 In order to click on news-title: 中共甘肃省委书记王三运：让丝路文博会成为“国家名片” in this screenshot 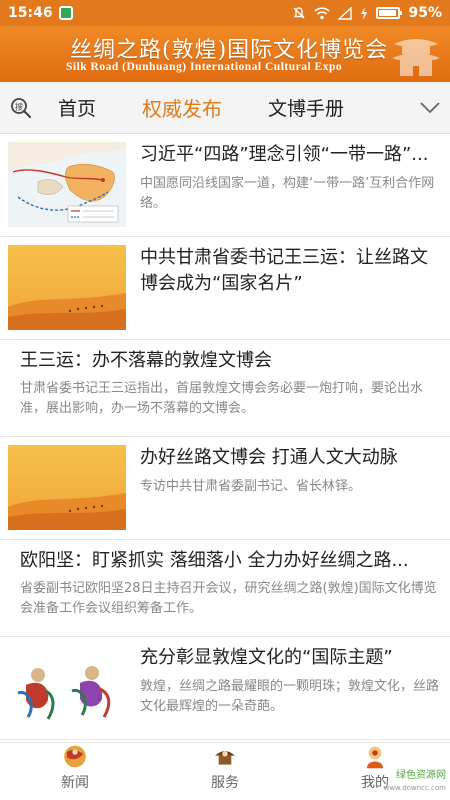, I will do `click(284, 270)`.